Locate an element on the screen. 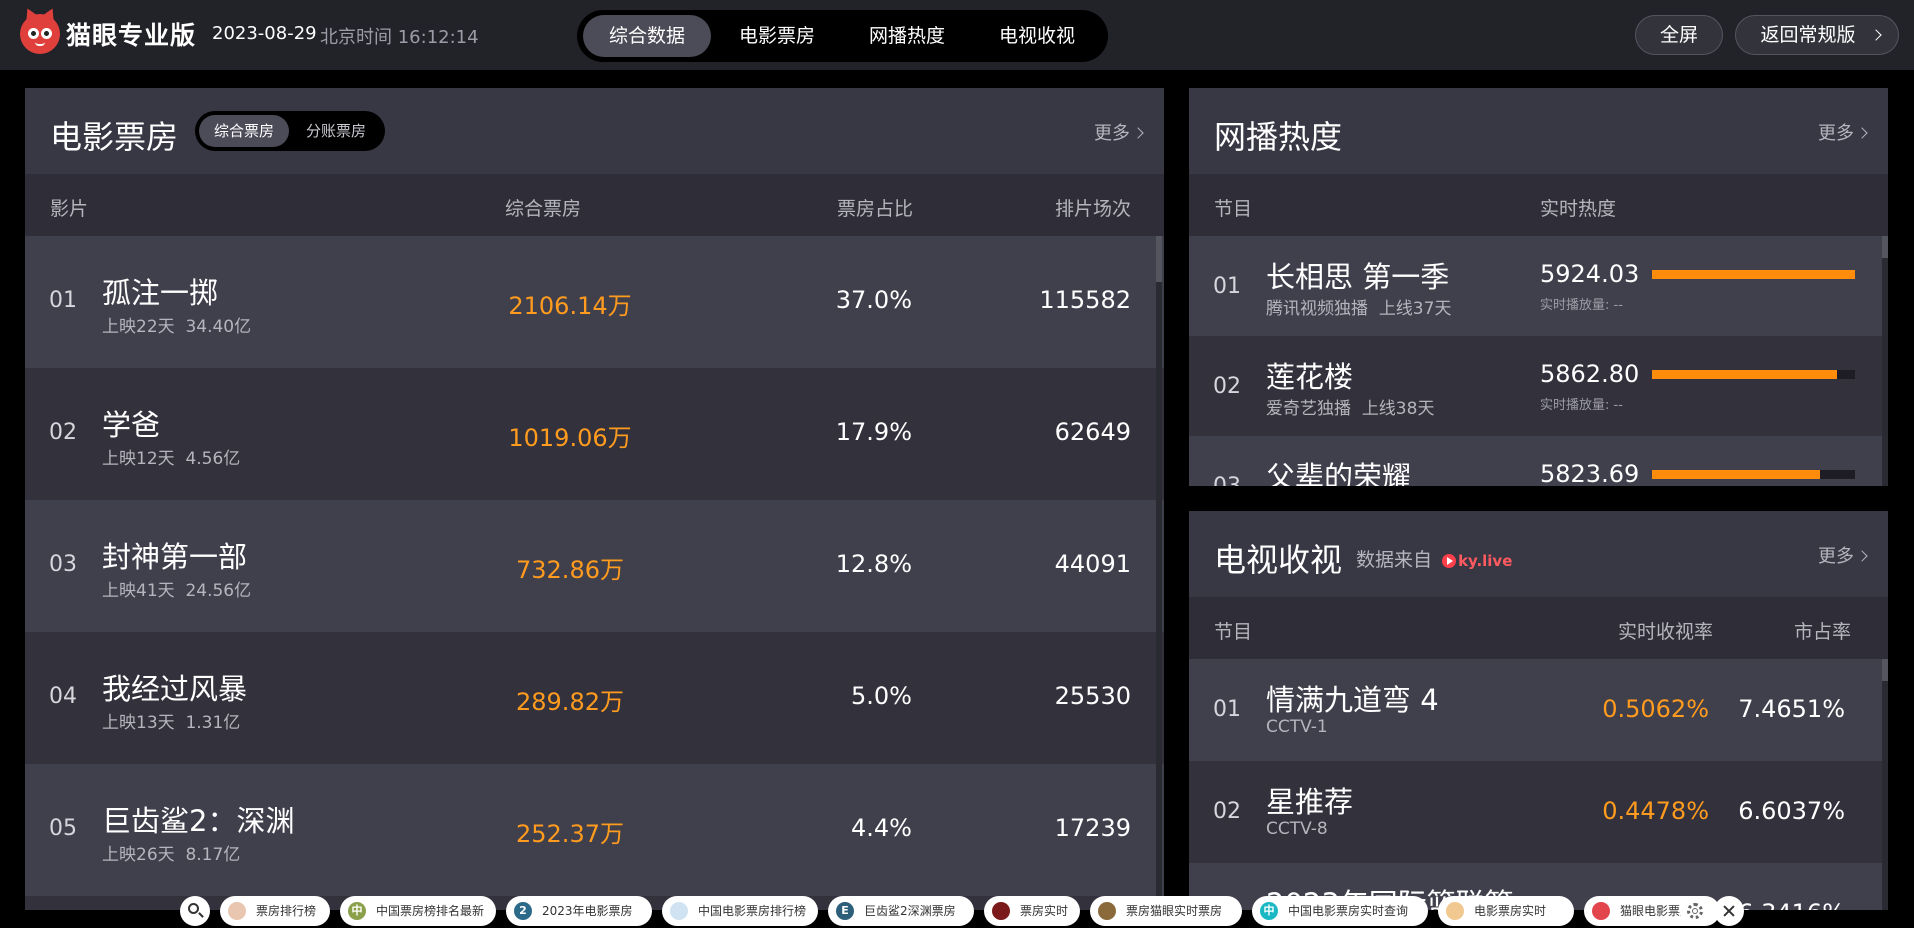 This screenshot has width=1914, height=928. tv-ratings-table-header: 节目 实时收视率 市占率 is located at coordinates (1538, 628).